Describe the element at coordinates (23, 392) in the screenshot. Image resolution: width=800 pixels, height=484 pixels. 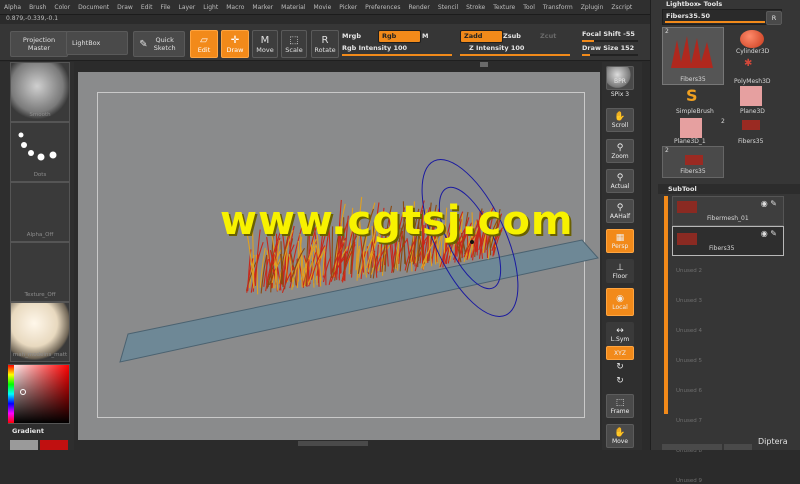
I see `color-picker-cursor` at that location.